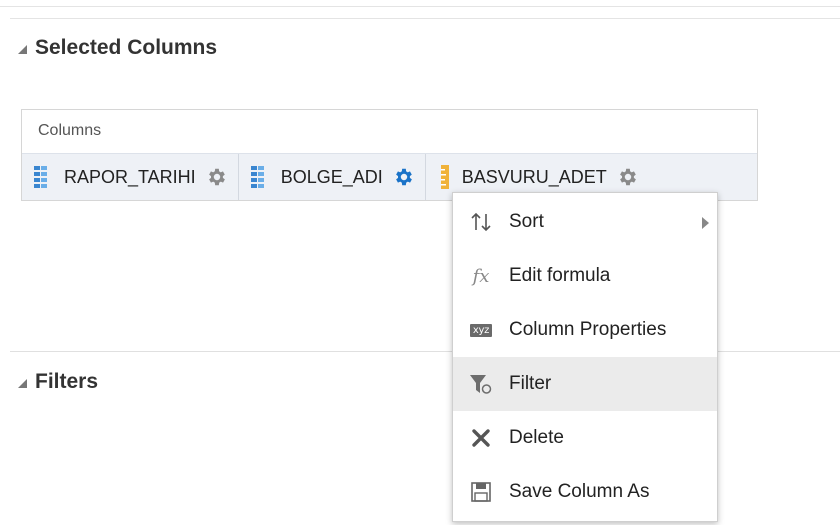  I want to click on menu-item-filter: Filter, so click(585, 384).